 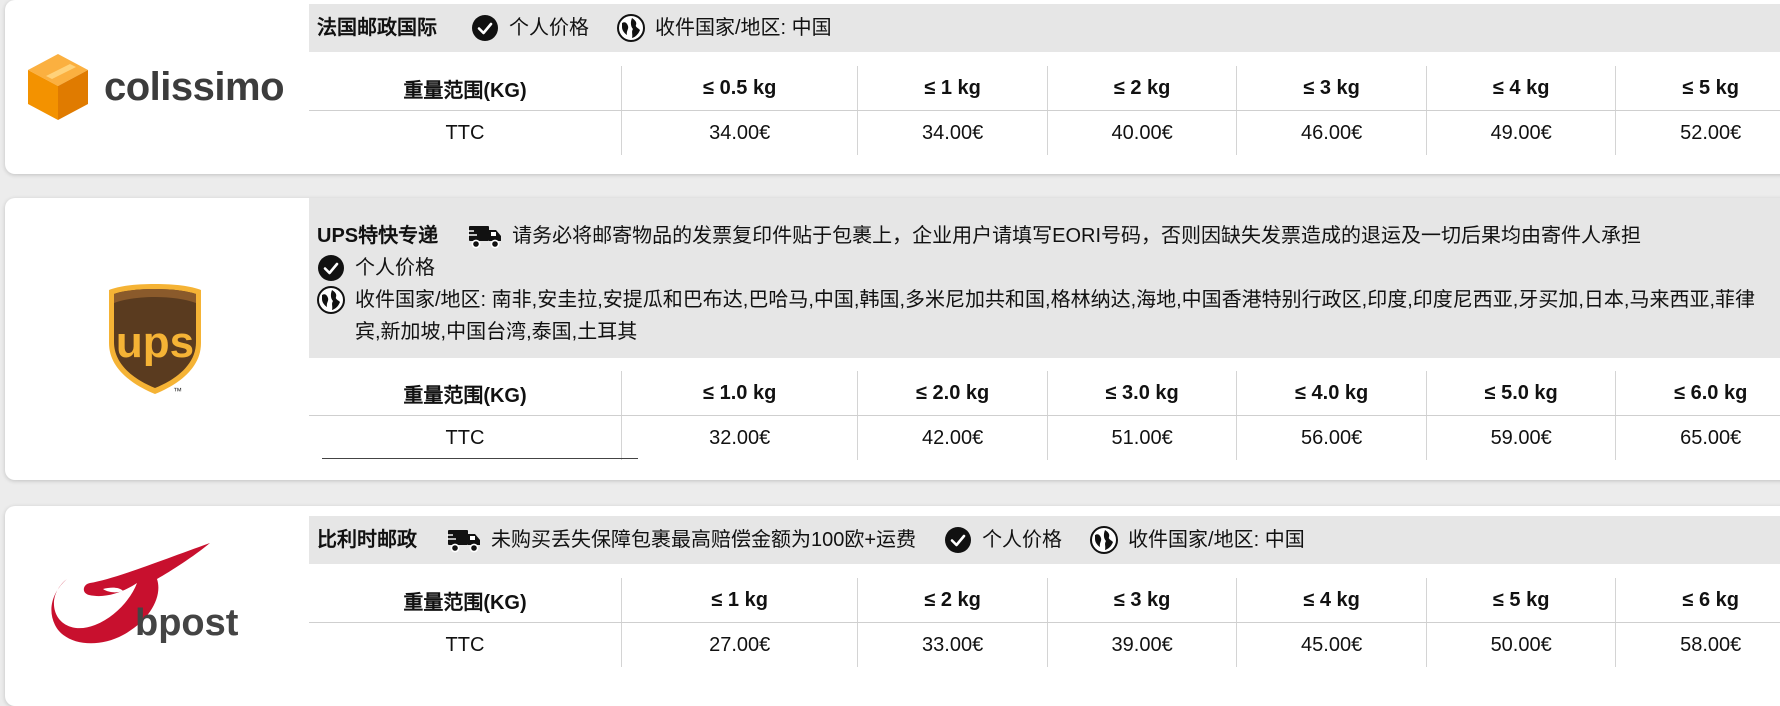 I want to click on price-cell: 51.00€, so click(x=1142, y=437).